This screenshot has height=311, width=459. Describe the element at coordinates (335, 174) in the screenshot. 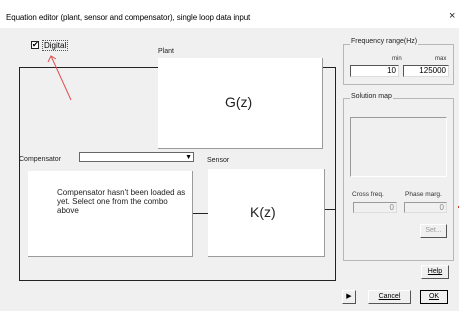

I see `loop-line-right` at that location.